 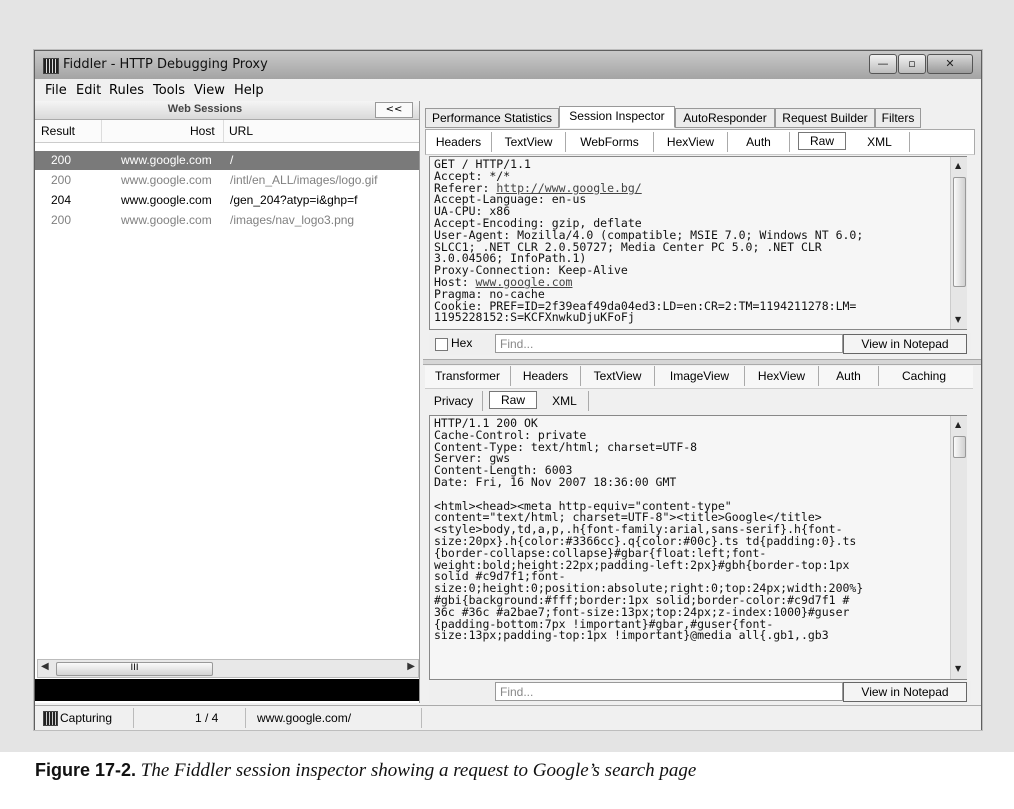 I want to click on title-bar: Fiddler - HTTP Debugging Proxy — ▫ ✕, so click(x=508, y=65).